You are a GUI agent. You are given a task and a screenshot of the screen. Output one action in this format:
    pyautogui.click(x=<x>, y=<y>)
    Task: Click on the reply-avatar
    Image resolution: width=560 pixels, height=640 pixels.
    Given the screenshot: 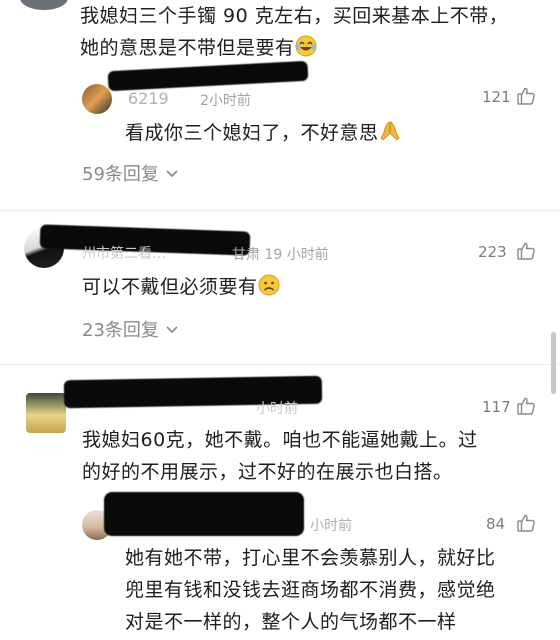 What is the action you would take?
    pyautogui.click(x=97, y=99)
    